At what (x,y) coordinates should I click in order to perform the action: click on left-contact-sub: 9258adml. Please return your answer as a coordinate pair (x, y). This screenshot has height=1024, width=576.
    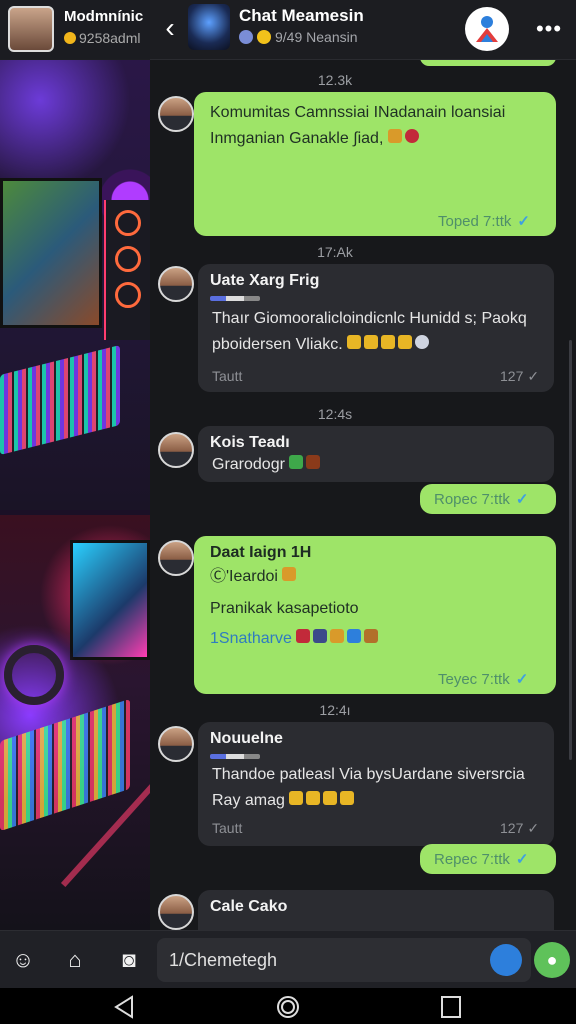
    Looking at the image, I should click on (102, 38).